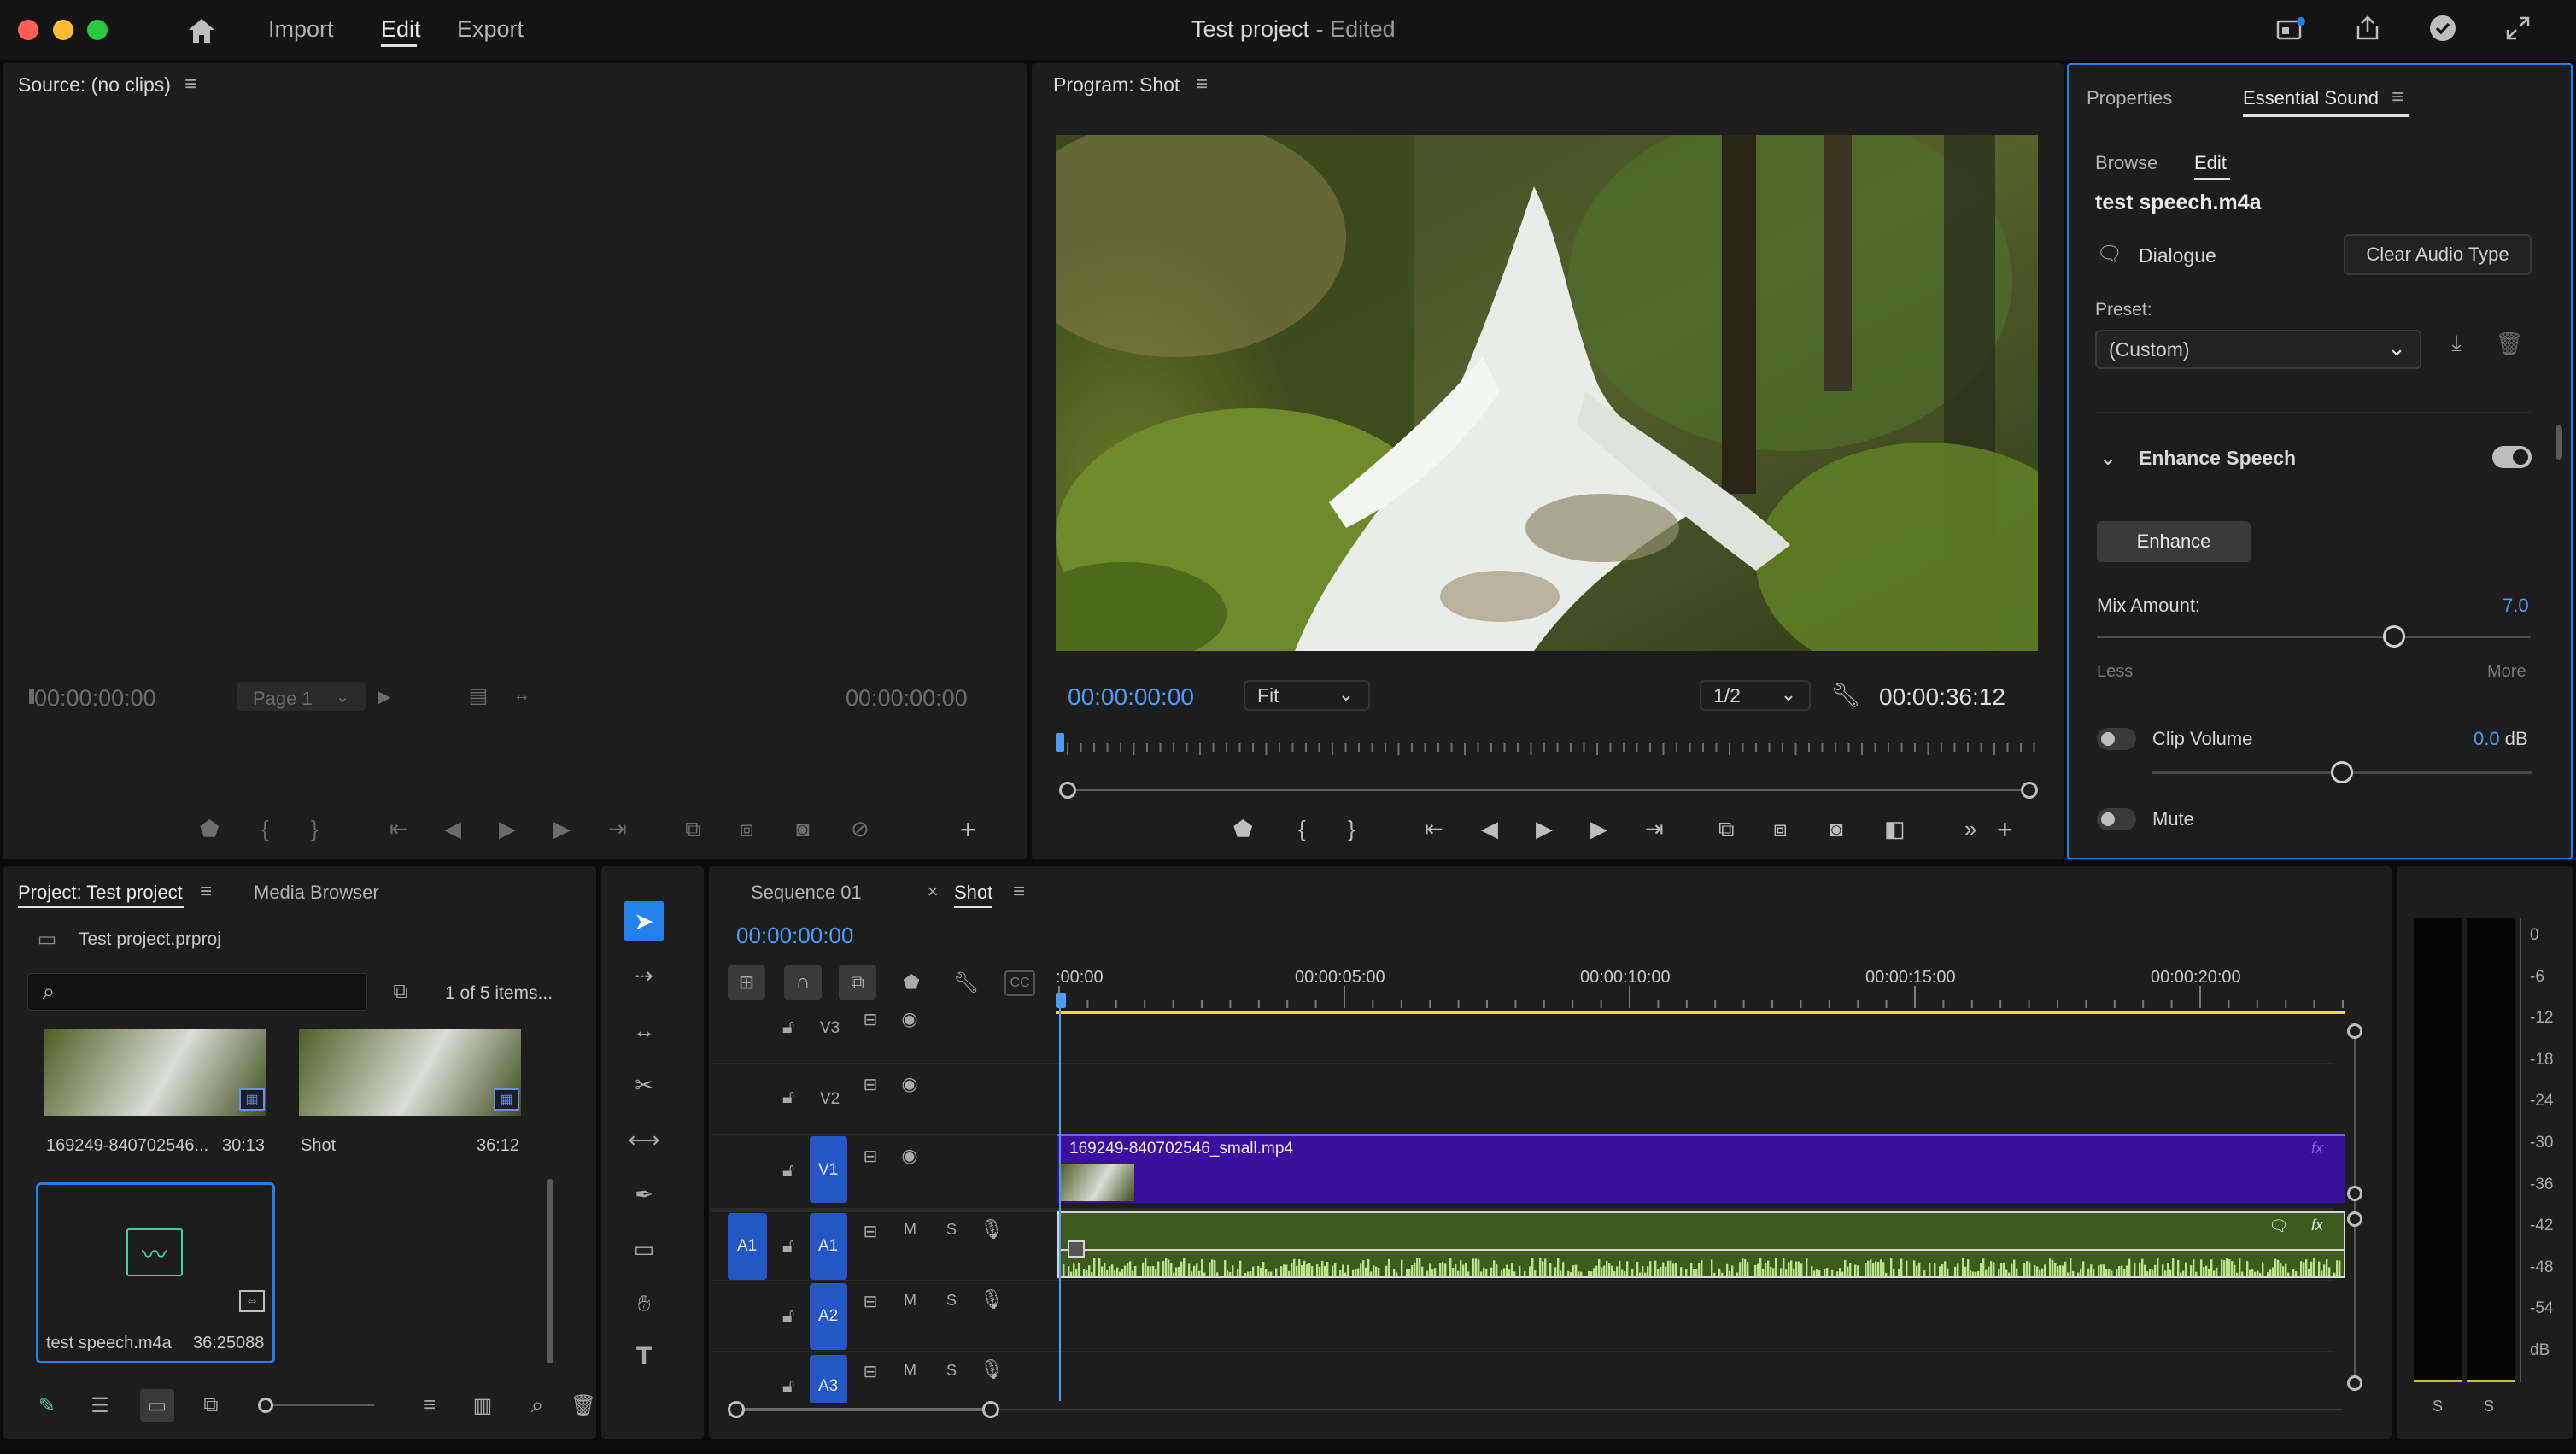 This screenshot has width=2576, height=1454. I want to click on track-select-tool-icon: ⇢, so click(644, 976).